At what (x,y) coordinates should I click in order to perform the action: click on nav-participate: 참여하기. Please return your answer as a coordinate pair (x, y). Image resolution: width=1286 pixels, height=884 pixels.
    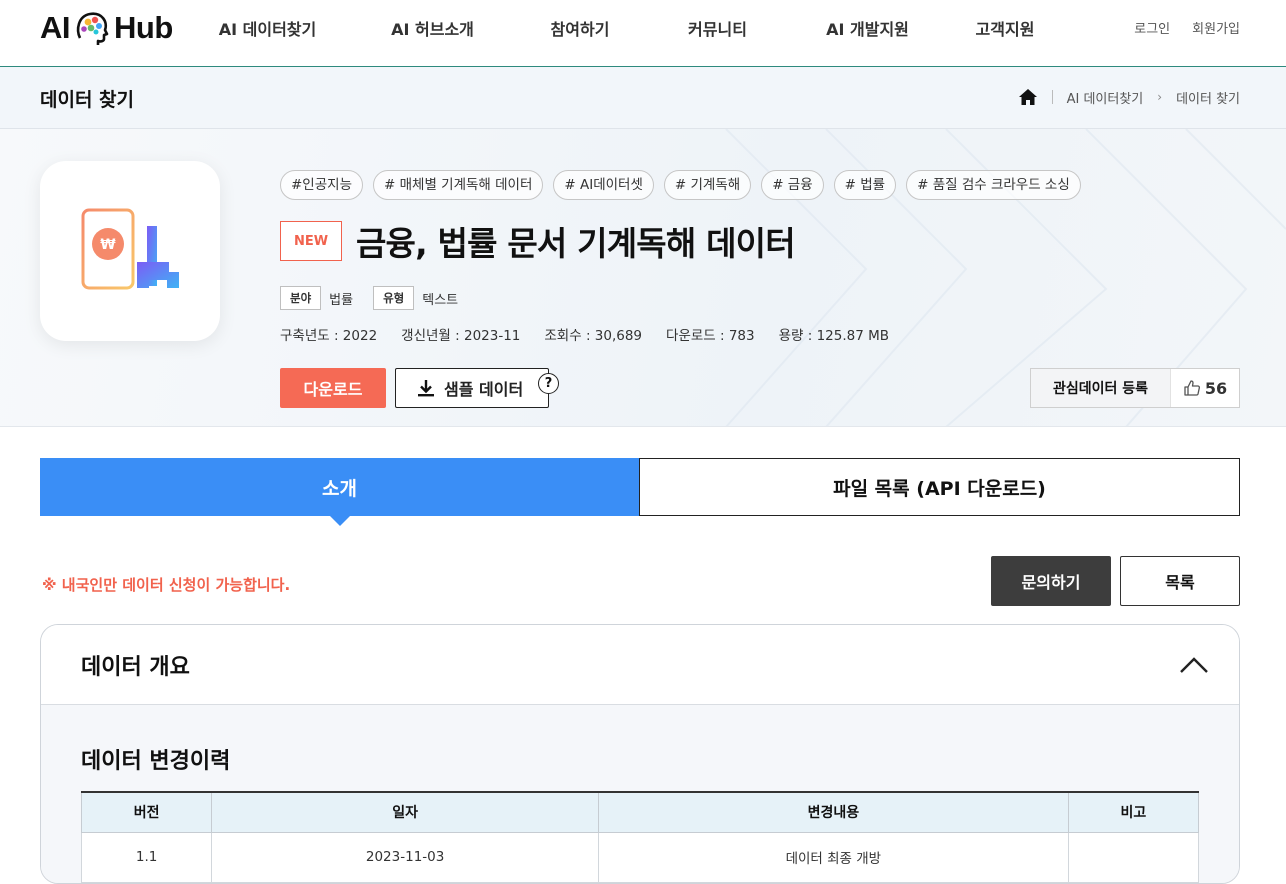
    Looking at the image, I should click on (580, 28).